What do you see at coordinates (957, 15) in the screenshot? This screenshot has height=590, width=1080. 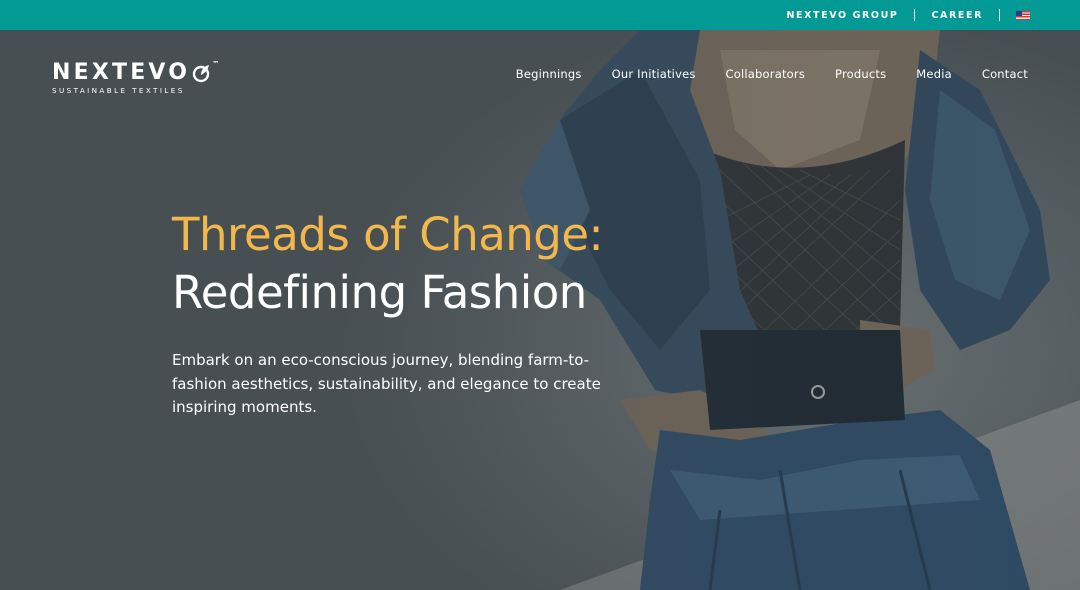 I see `career-link: CAREER` at bounding box center [957, 15].